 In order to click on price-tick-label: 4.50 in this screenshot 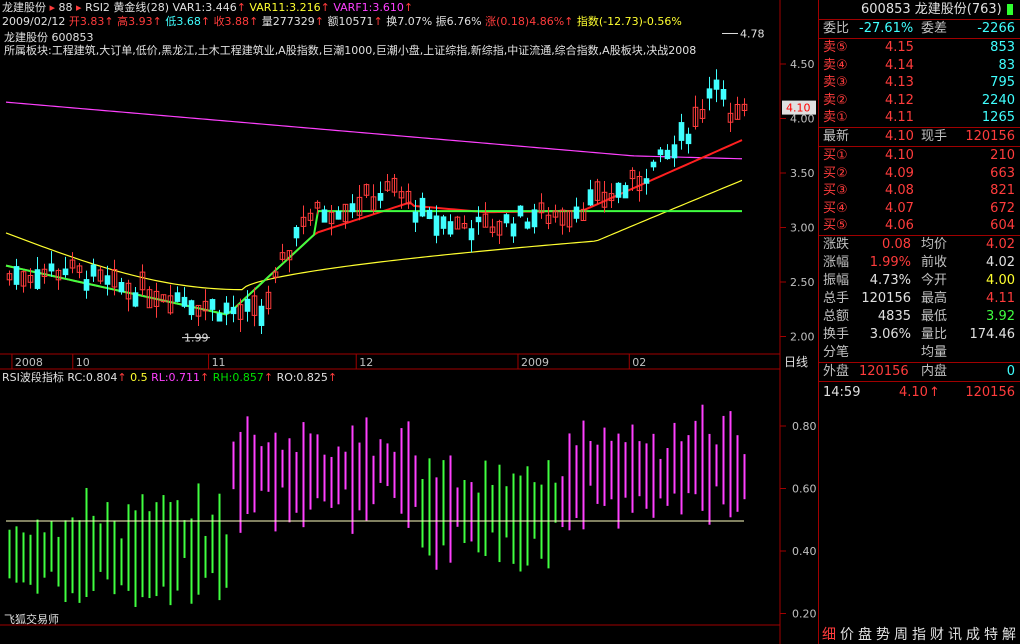, I will do `click(802, 64)`.